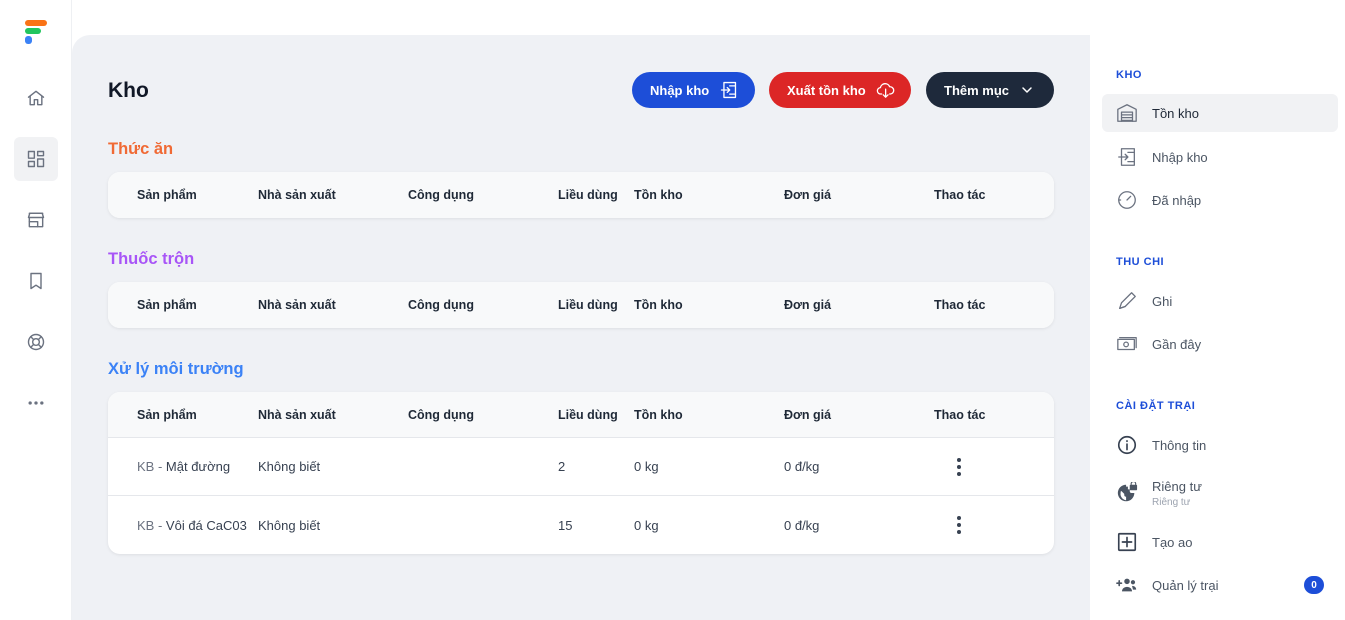  I want to click on product-name: Vôi đá CaC03, so click(206, 525).